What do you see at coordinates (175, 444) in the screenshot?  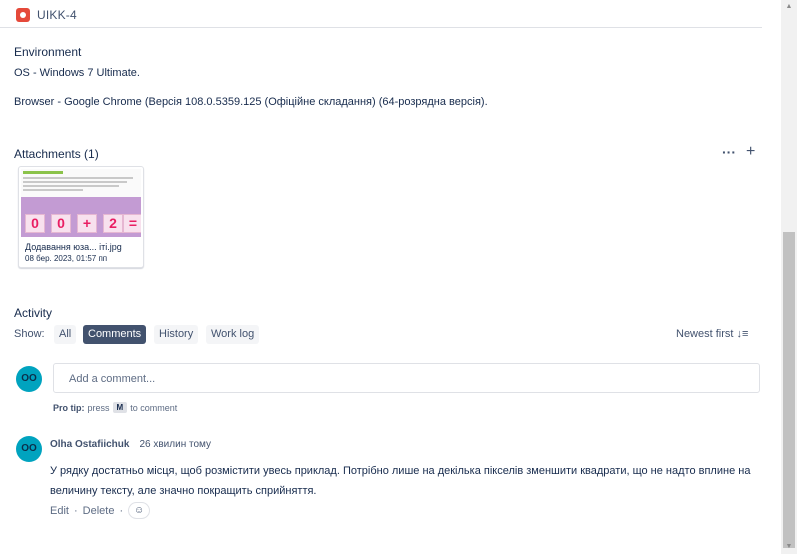 I see `comment-time: 26 хвилин тому` at bounding box center [175, 444].